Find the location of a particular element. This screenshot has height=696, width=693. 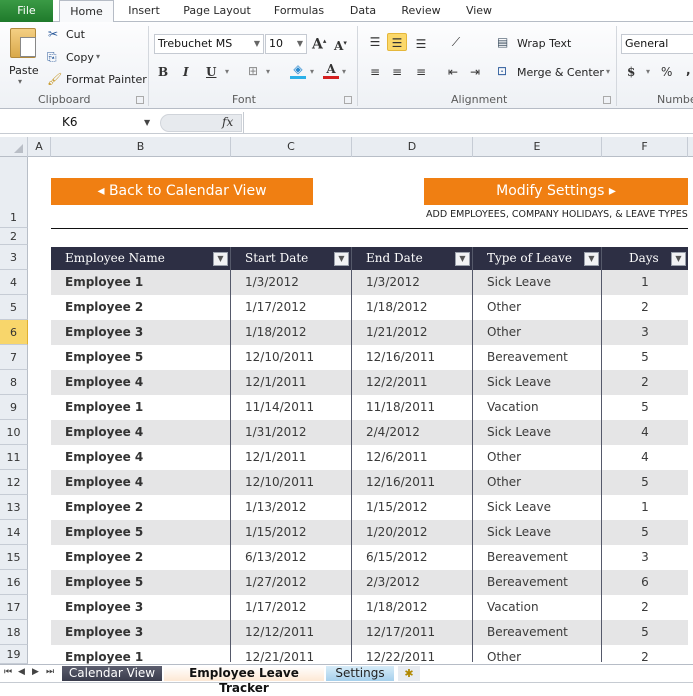

row-header-16: 16 is located at coordinates (14, 582).